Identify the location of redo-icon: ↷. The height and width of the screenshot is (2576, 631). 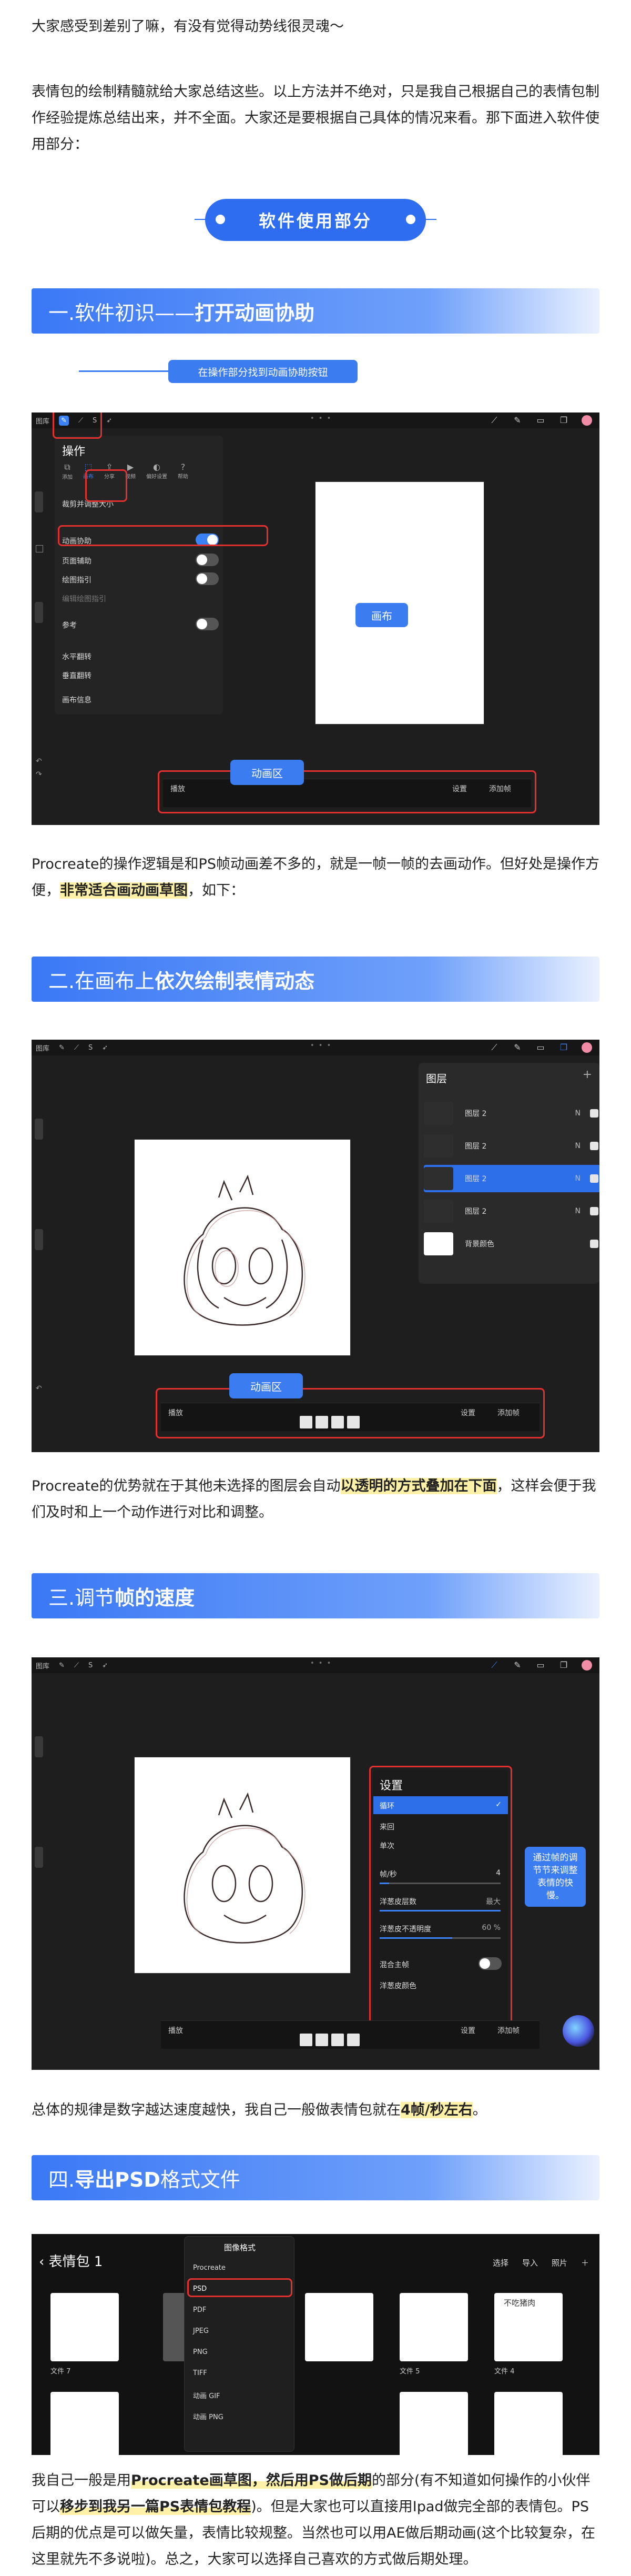
(39, 774).